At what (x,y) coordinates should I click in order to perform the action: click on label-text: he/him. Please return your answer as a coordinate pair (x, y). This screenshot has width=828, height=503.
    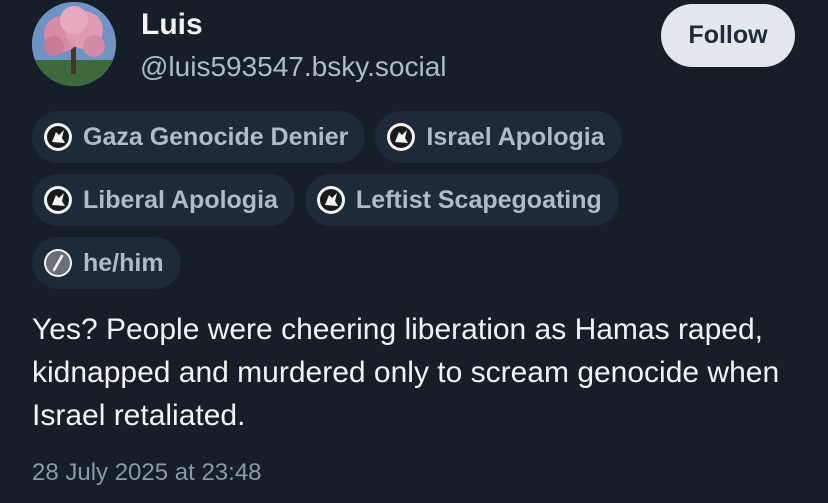
    Looking at the image, I should click on (123, 262).